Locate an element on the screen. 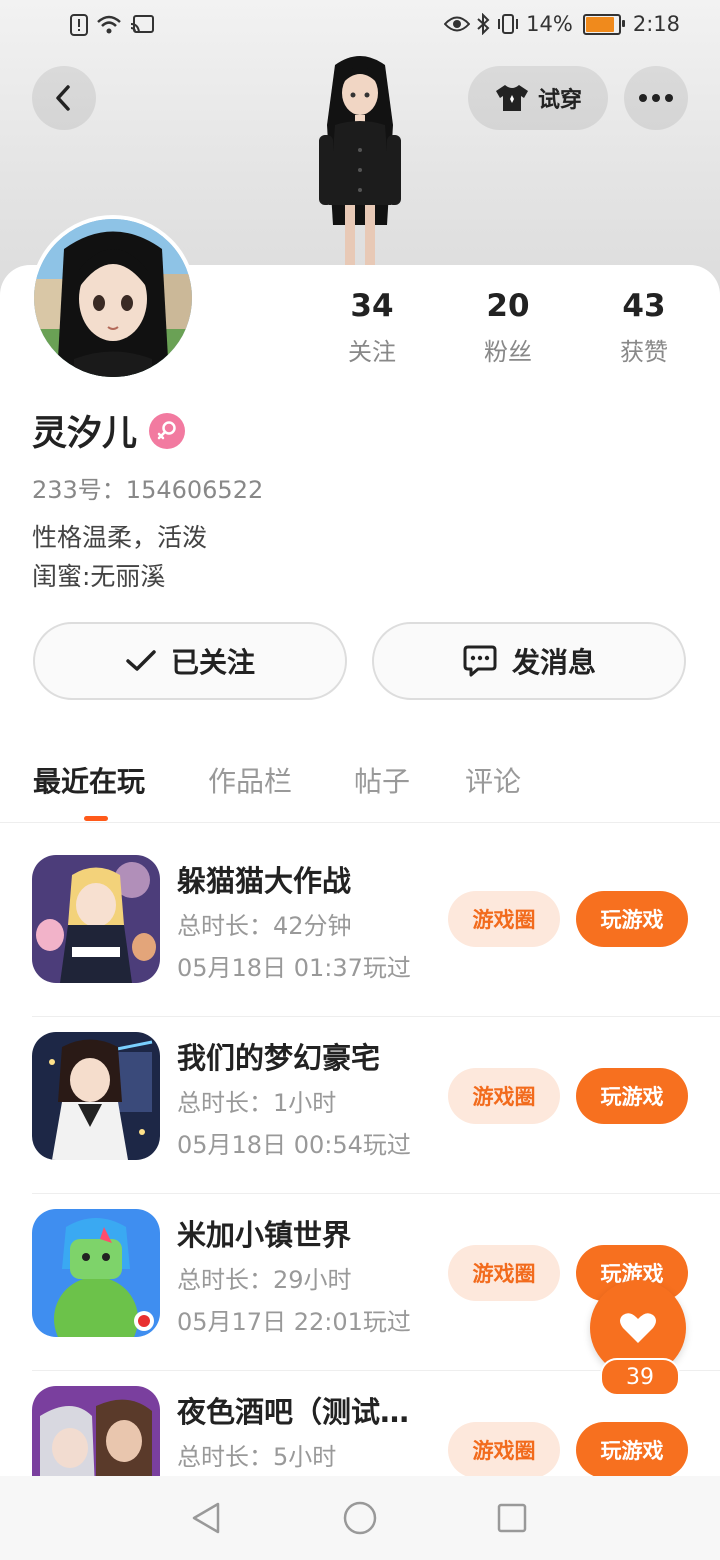 The image size is (720, 1560). status-time: 2:18 is located at coordinates (656, 24).